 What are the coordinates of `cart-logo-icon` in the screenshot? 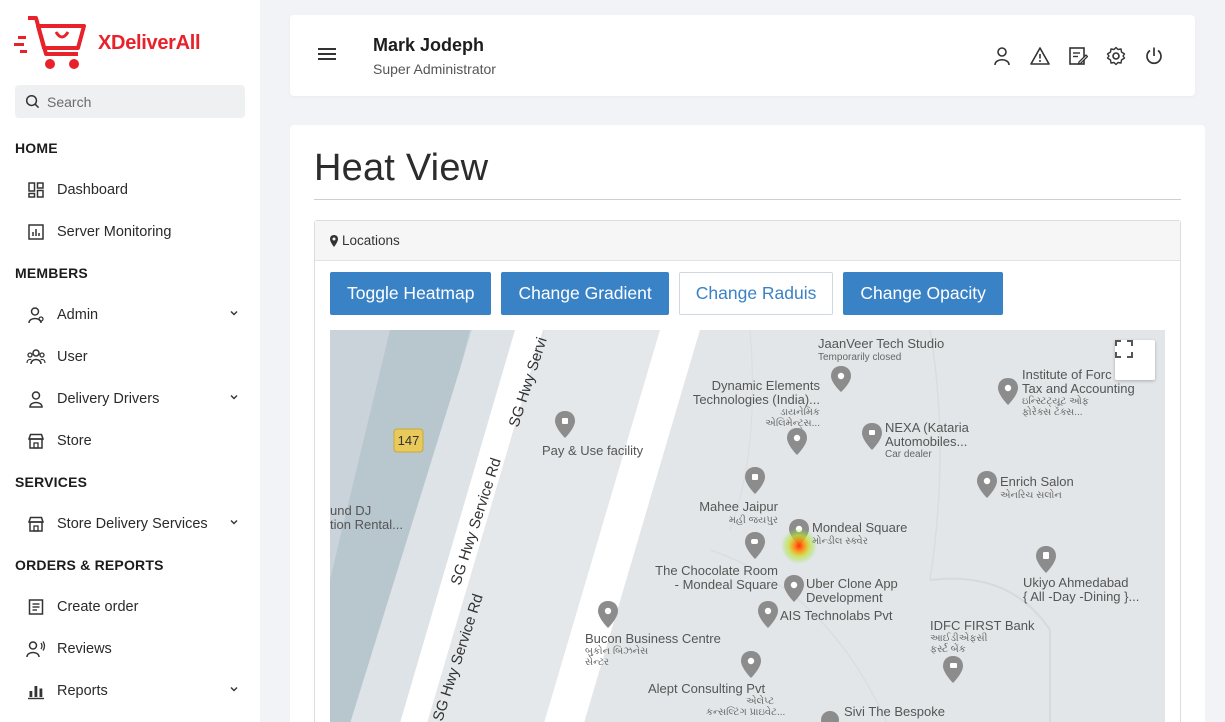 It's located at (50, 42).